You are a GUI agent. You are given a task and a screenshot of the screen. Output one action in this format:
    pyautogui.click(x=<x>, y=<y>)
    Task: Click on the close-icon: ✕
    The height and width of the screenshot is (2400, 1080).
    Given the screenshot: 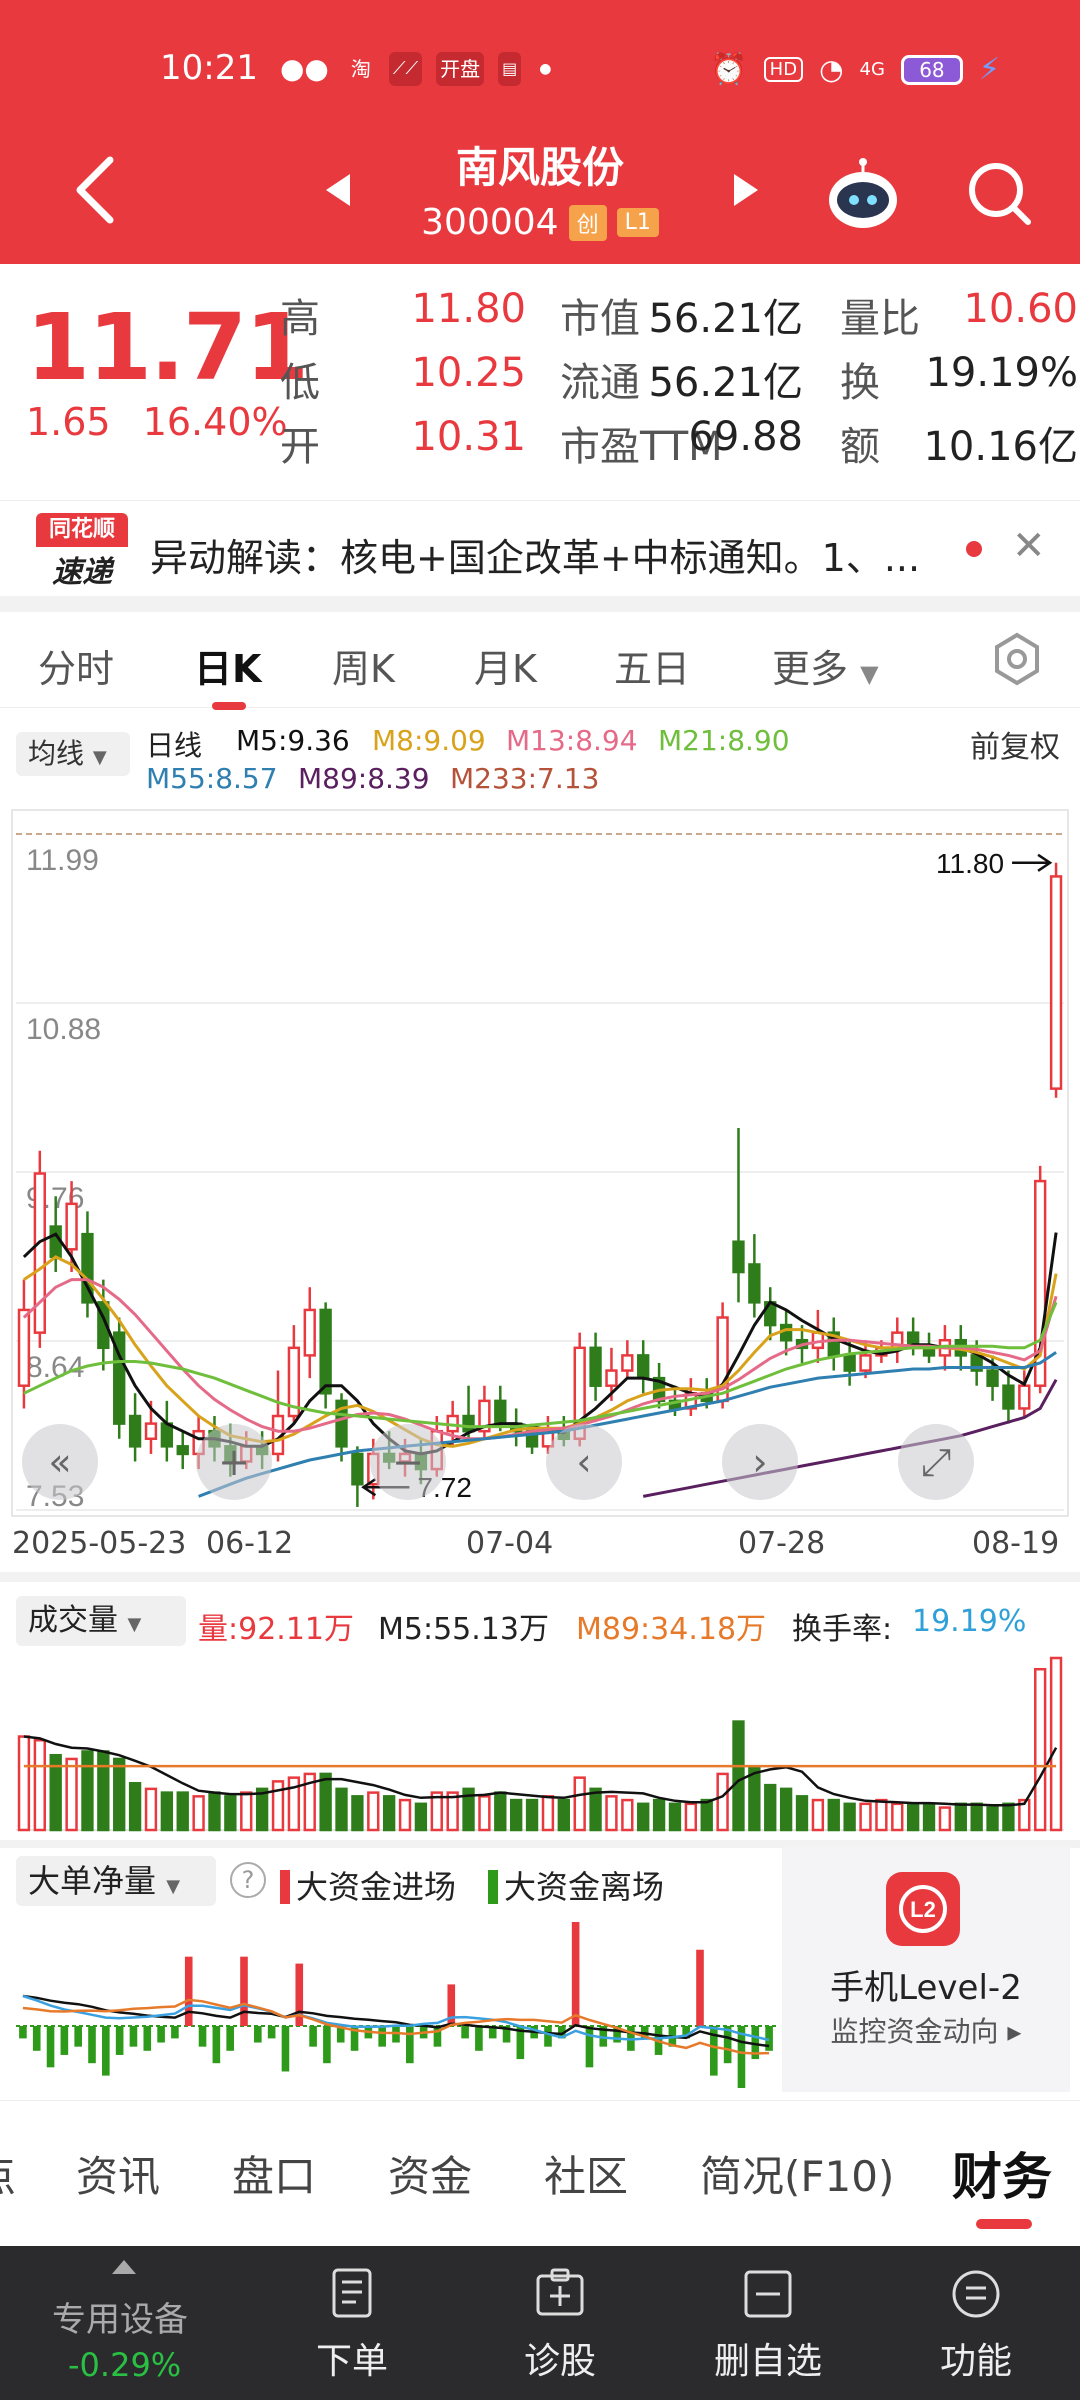 What is the action you would take?
    pyautogui.click(x=1029, y=546)
    